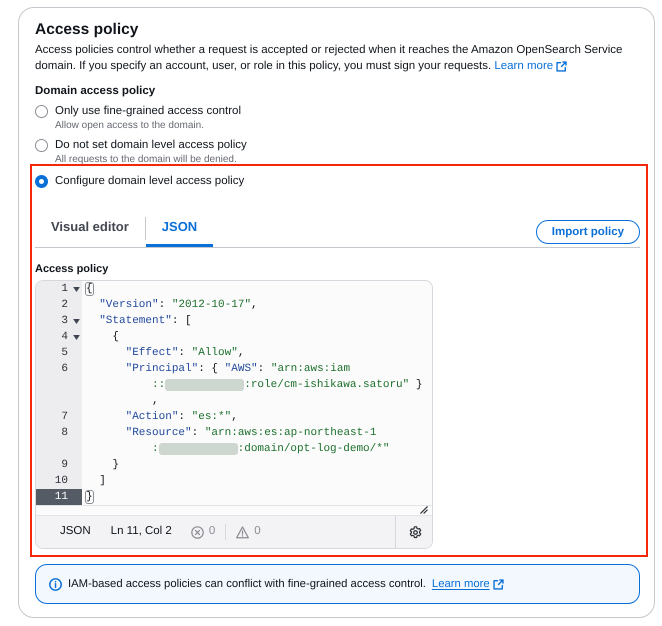  I want to click on resize-handle-icon, so click(424, 510).